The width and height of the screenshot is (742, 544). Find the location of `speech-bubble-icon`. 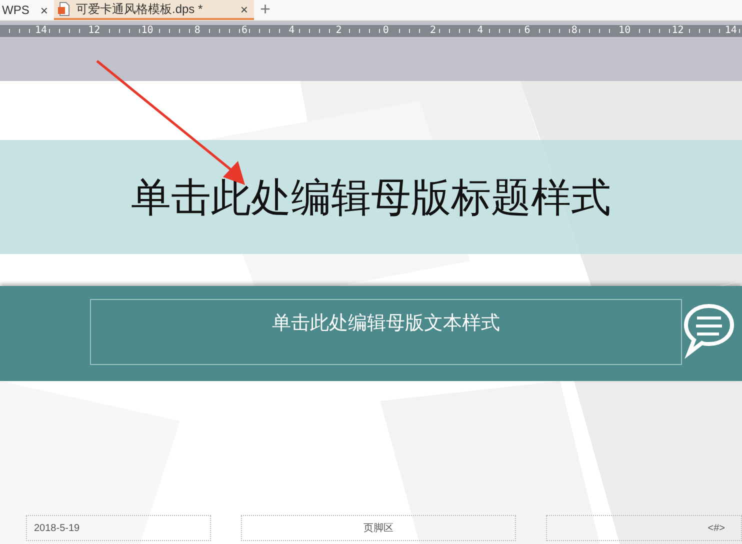

speech-bubble-icon is located at coordinates (709, 332).